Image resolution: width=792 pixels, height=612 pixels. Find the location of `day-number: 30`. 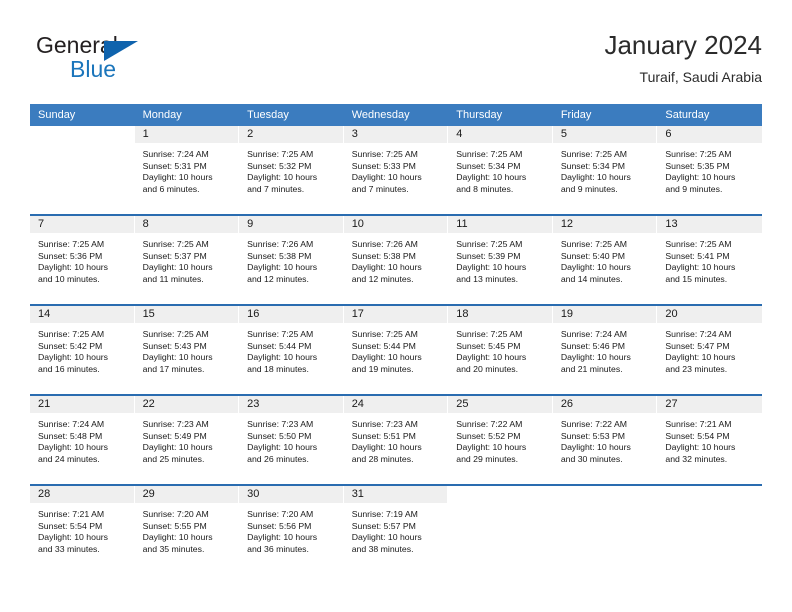

day-number: 30 is located at coordinates (291, 494).